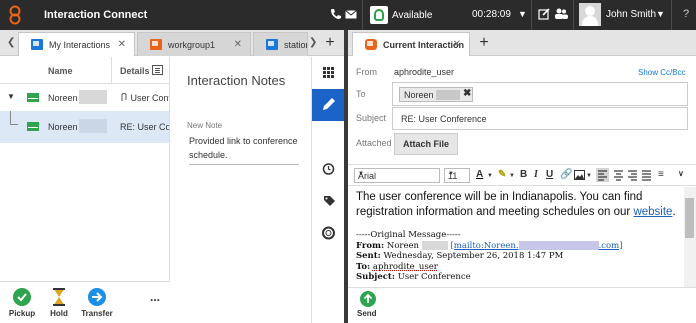 This screenshot has width=696, height=323. I want to click on scrollbar-thumb, so click(689, 218).